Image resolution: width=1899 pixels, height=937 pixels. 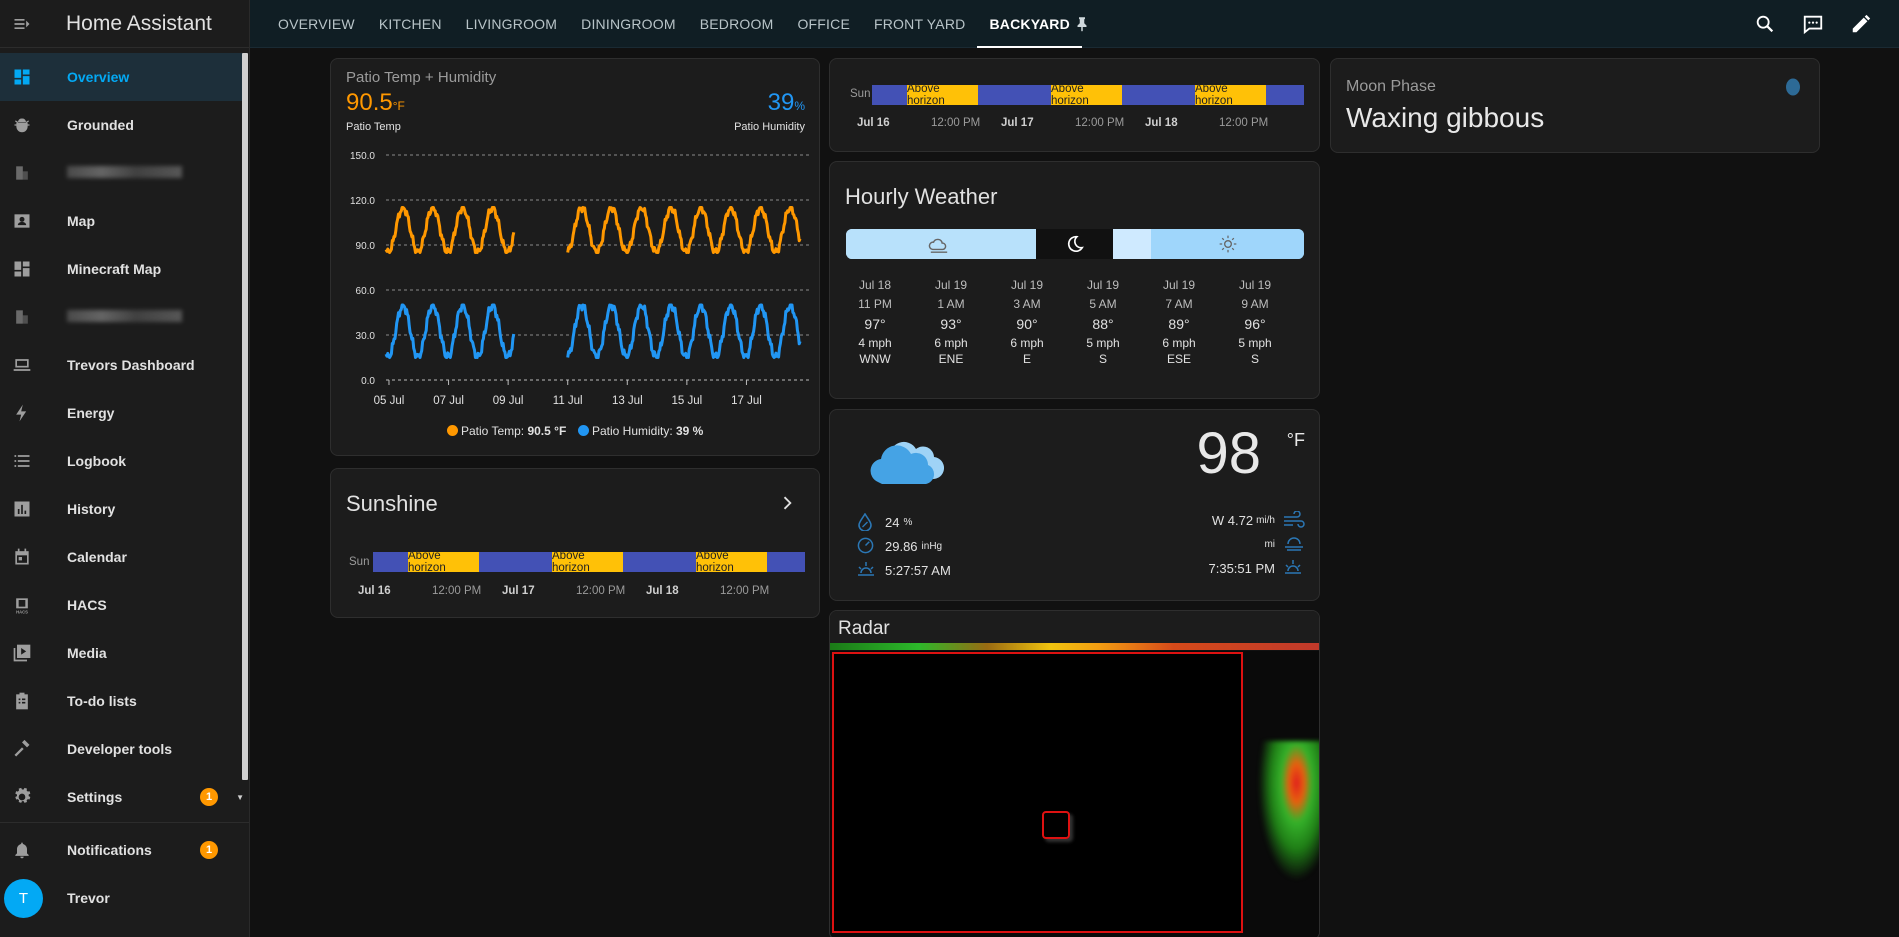 What do you see at coordinates (1027, 304) in the screenshot?
I see `forecast-time: 3 AM` at bounding box center [1027, 304].